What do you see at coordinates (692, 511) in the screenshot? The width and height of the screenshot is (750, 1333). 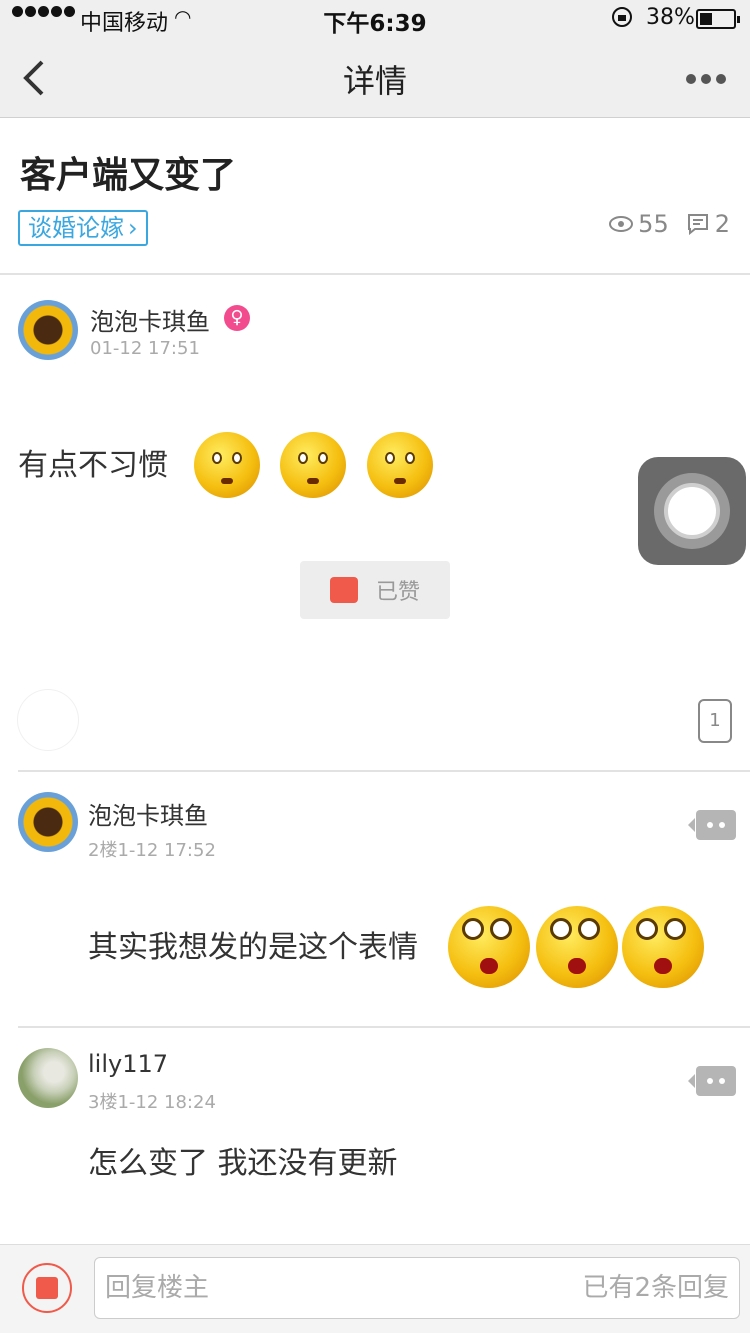 I see `assistive-touch-button` at bounding box center [692, 511].